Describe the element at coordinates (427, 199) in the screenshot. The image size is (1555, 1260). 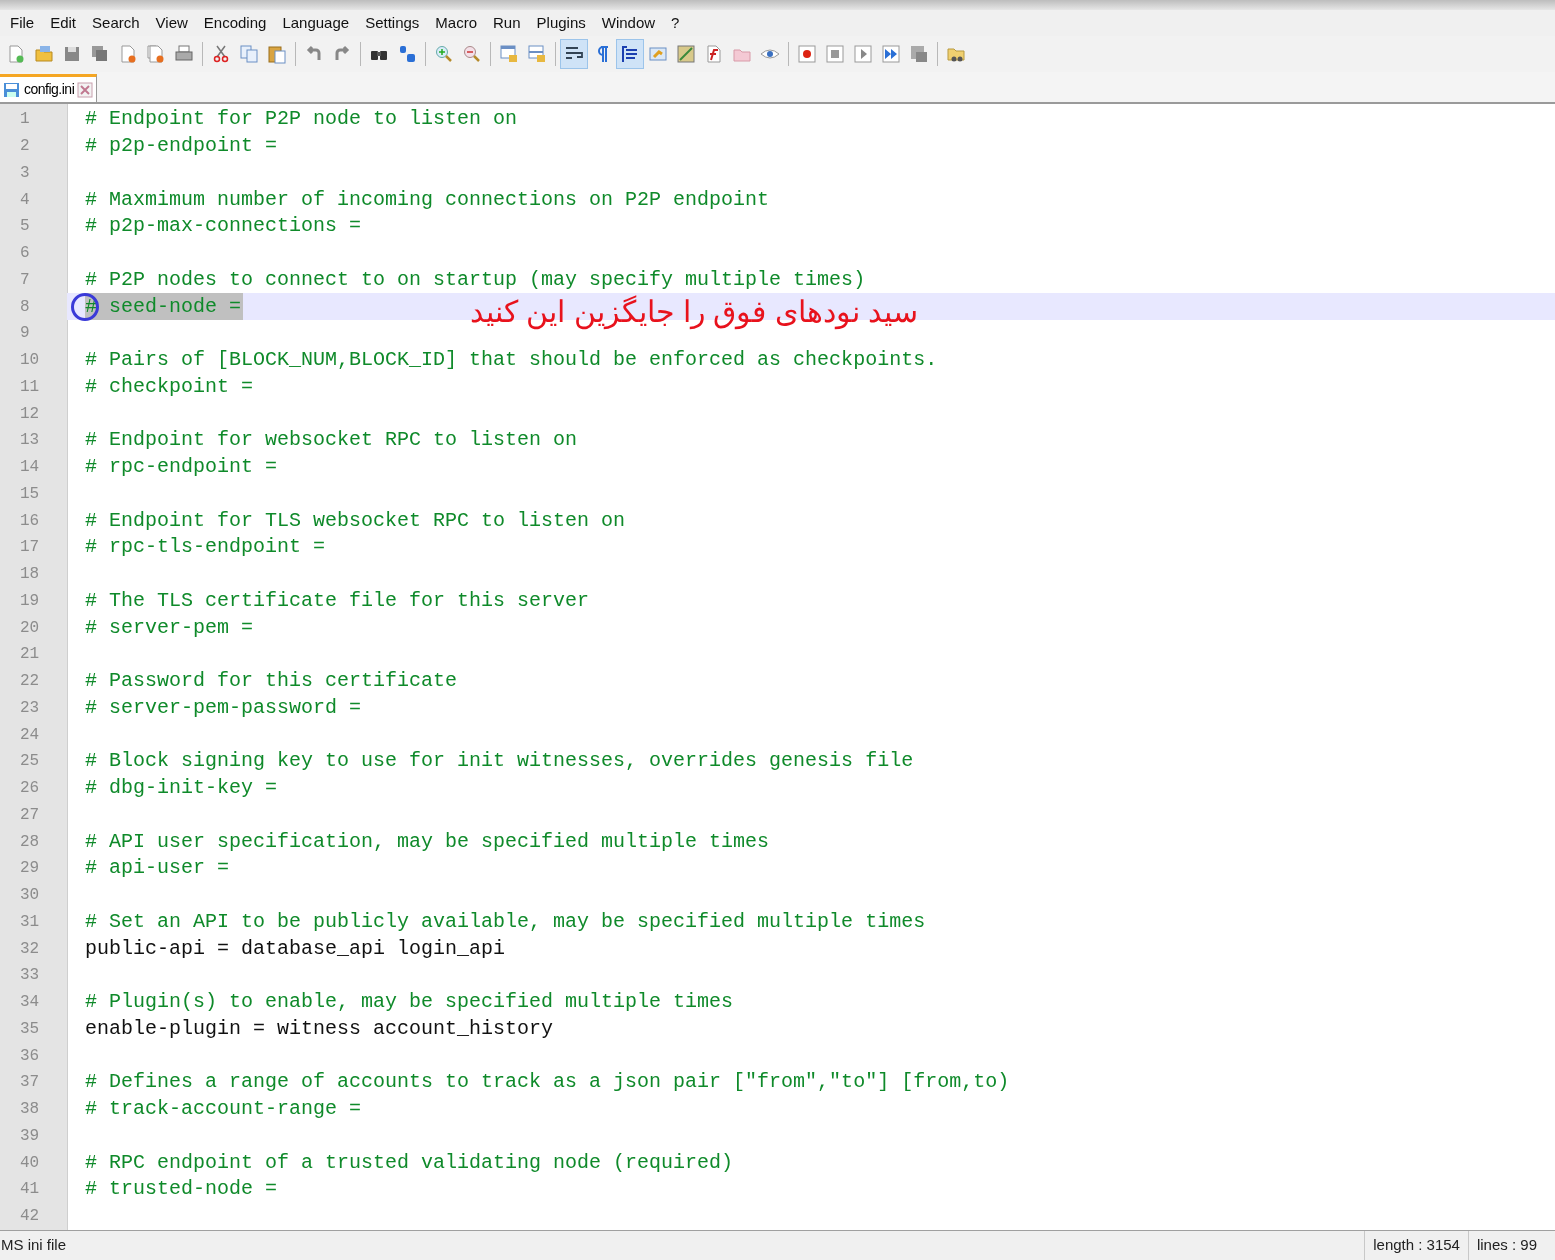
I see `comment-line: # Maxmimum number of incoming connections on P2P endpoint` at that location.